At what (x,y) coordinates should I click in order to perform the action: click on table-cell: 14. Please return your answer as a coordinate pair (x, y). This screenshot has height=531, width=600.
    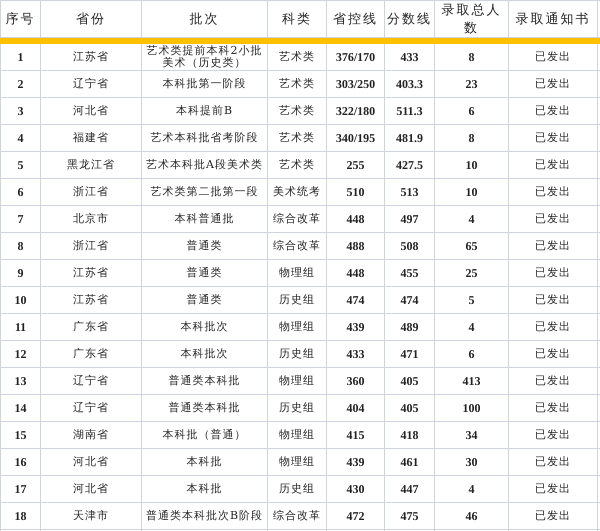
    Looking at the image, I should click on (20, 408).